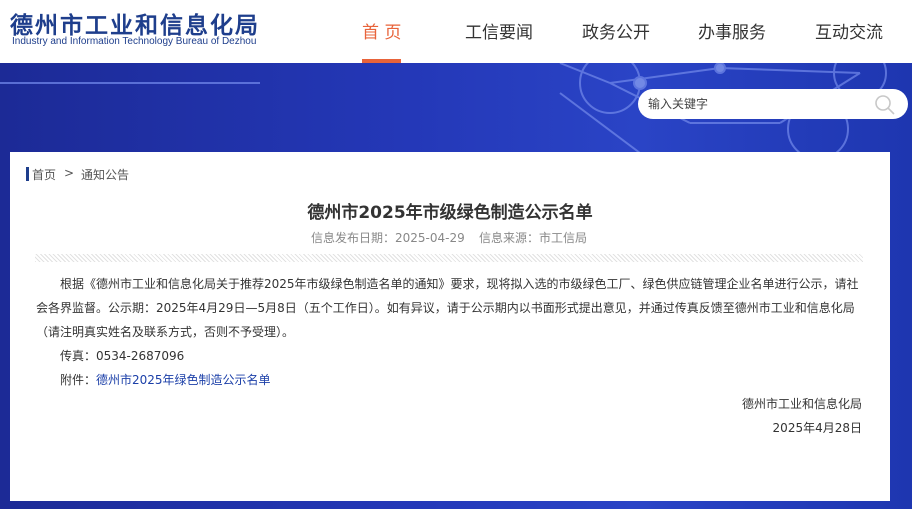 The image size is (912, 509). What do you see at coordinates (817, 428) in the screenshot?
I see `article-date: 2025年4月28日` at bounding box center [817, 428].